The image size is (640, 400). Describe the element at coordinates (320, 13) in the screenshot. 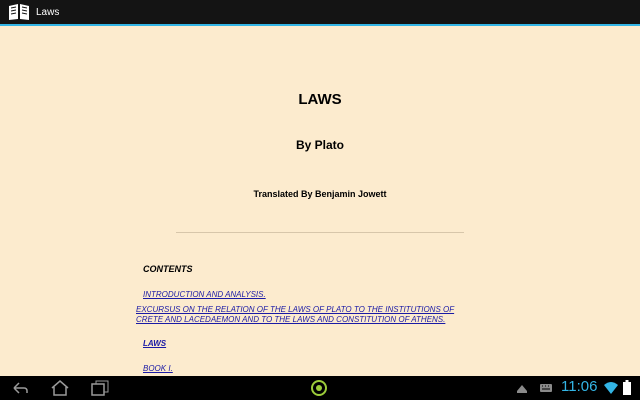

I see `action-bar: Laws` at that location.